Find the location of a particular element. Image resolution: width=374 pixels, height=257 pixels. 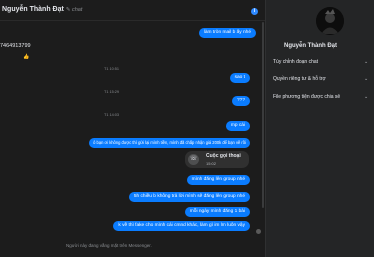

scrollbar is located at coordinates (263, 115).